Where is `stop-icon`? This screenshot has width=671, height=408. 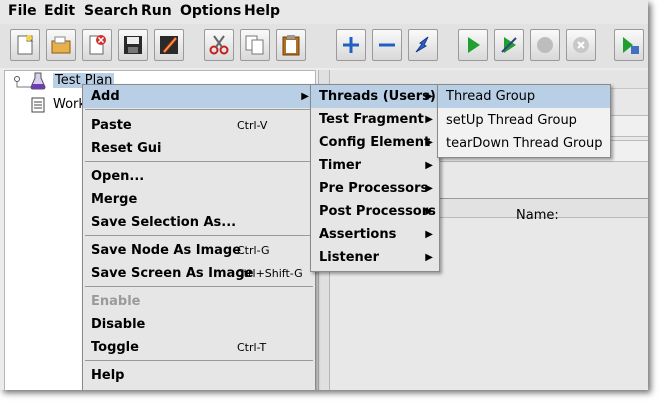
stop-icon is located at coordinates (545, 45).